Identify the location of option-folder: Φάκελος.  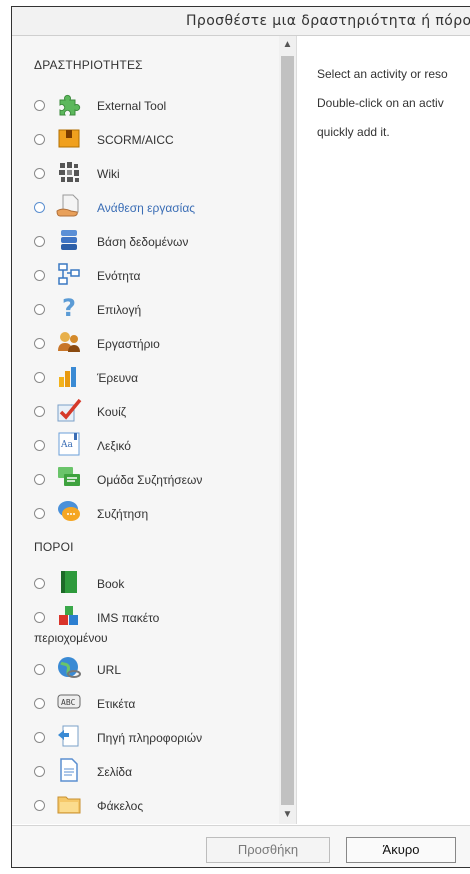
(156, 806).